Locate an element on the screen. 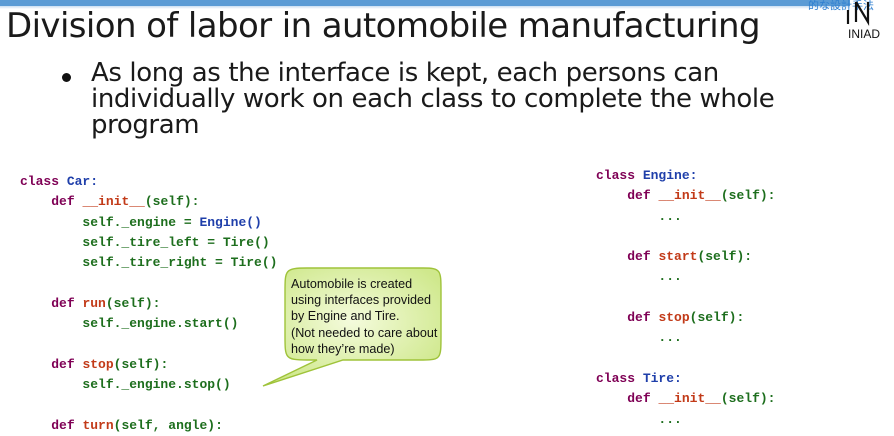 The image size is (894, 436). code-assignment: self._tire_right = is located at coordinates (156, 263).